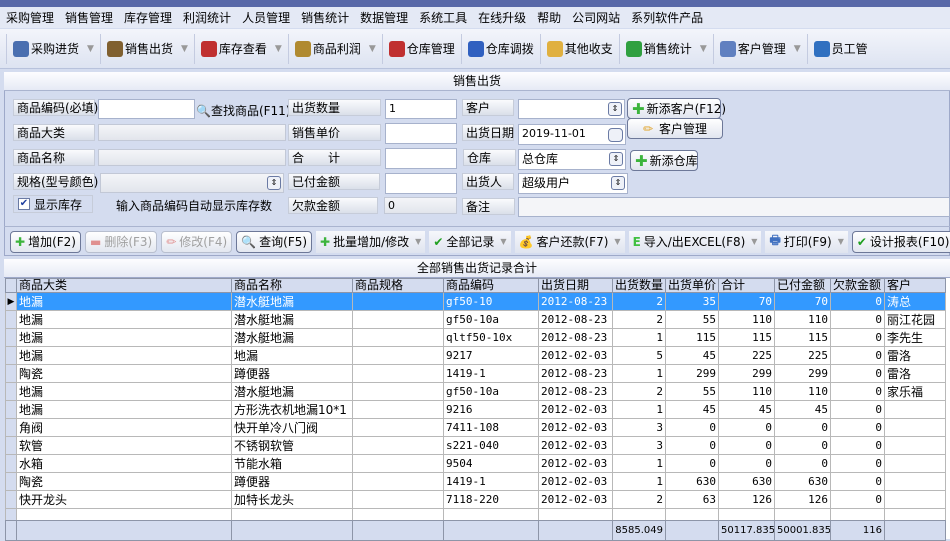  I want to click on table-row: 地漏 潜水艇地漏 gf50-10a 2012-08-23 2 55 110 110 0 丽江花园, so click(475, 319).